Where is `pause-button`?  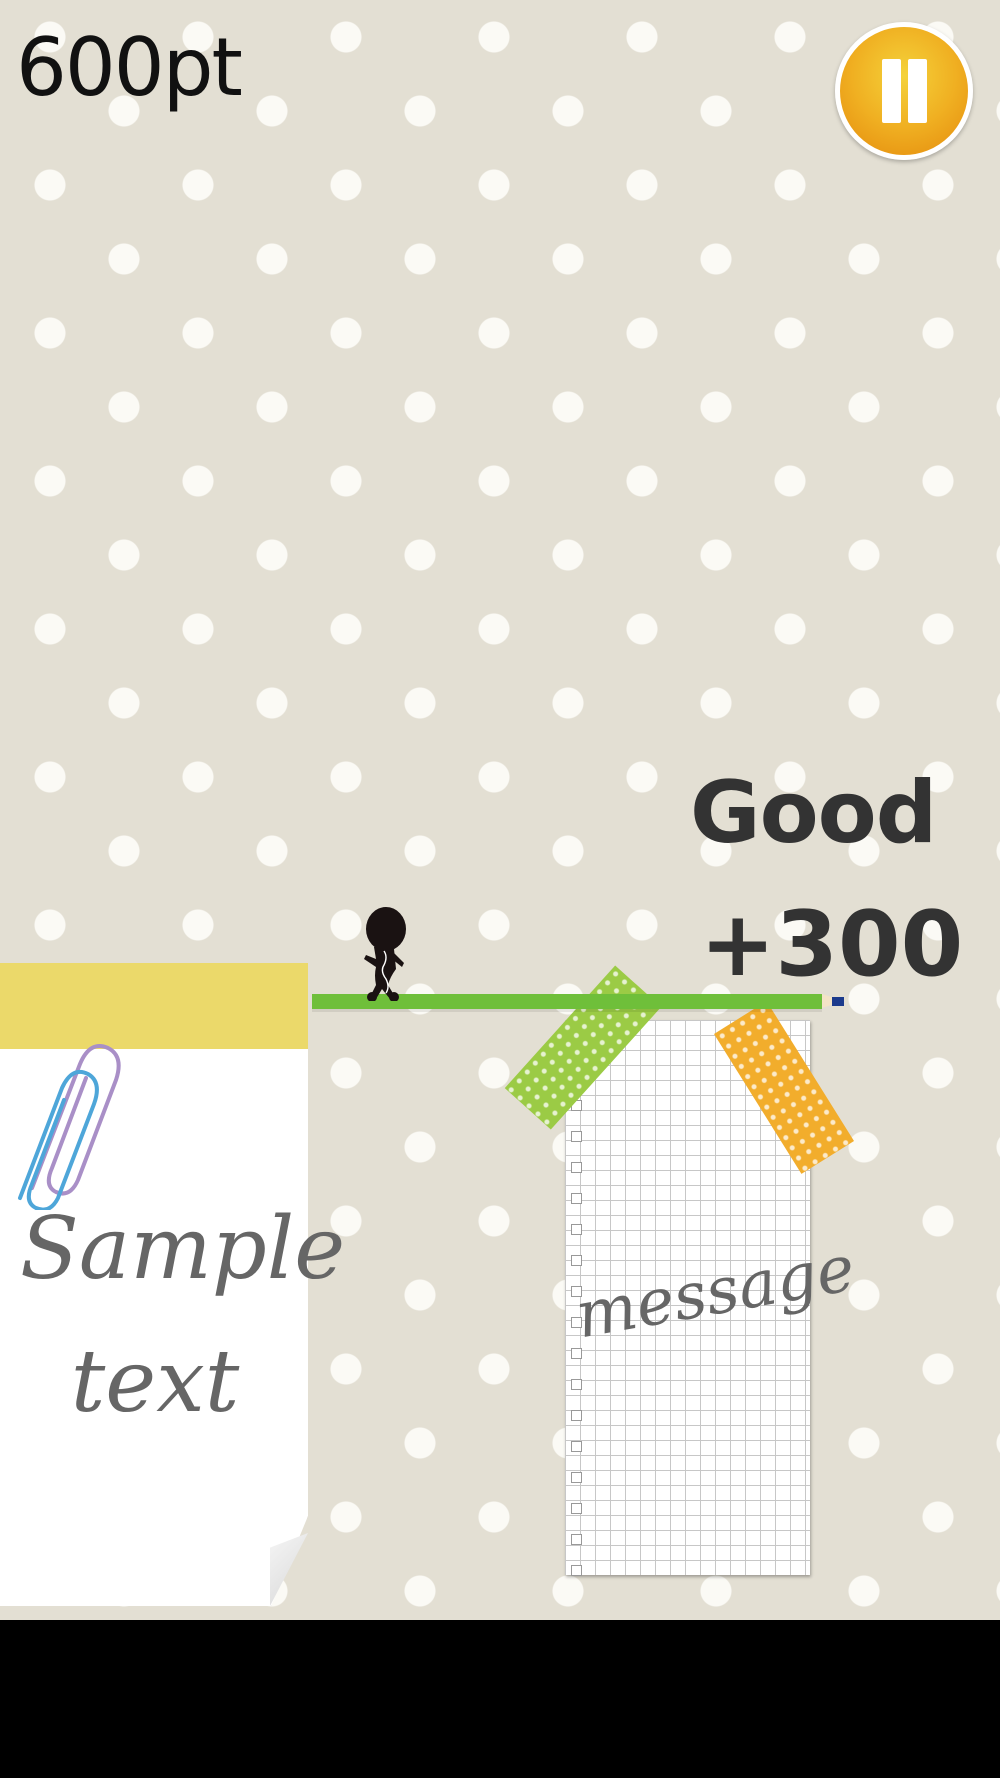 pause-button is located at coordinates (904, 91).